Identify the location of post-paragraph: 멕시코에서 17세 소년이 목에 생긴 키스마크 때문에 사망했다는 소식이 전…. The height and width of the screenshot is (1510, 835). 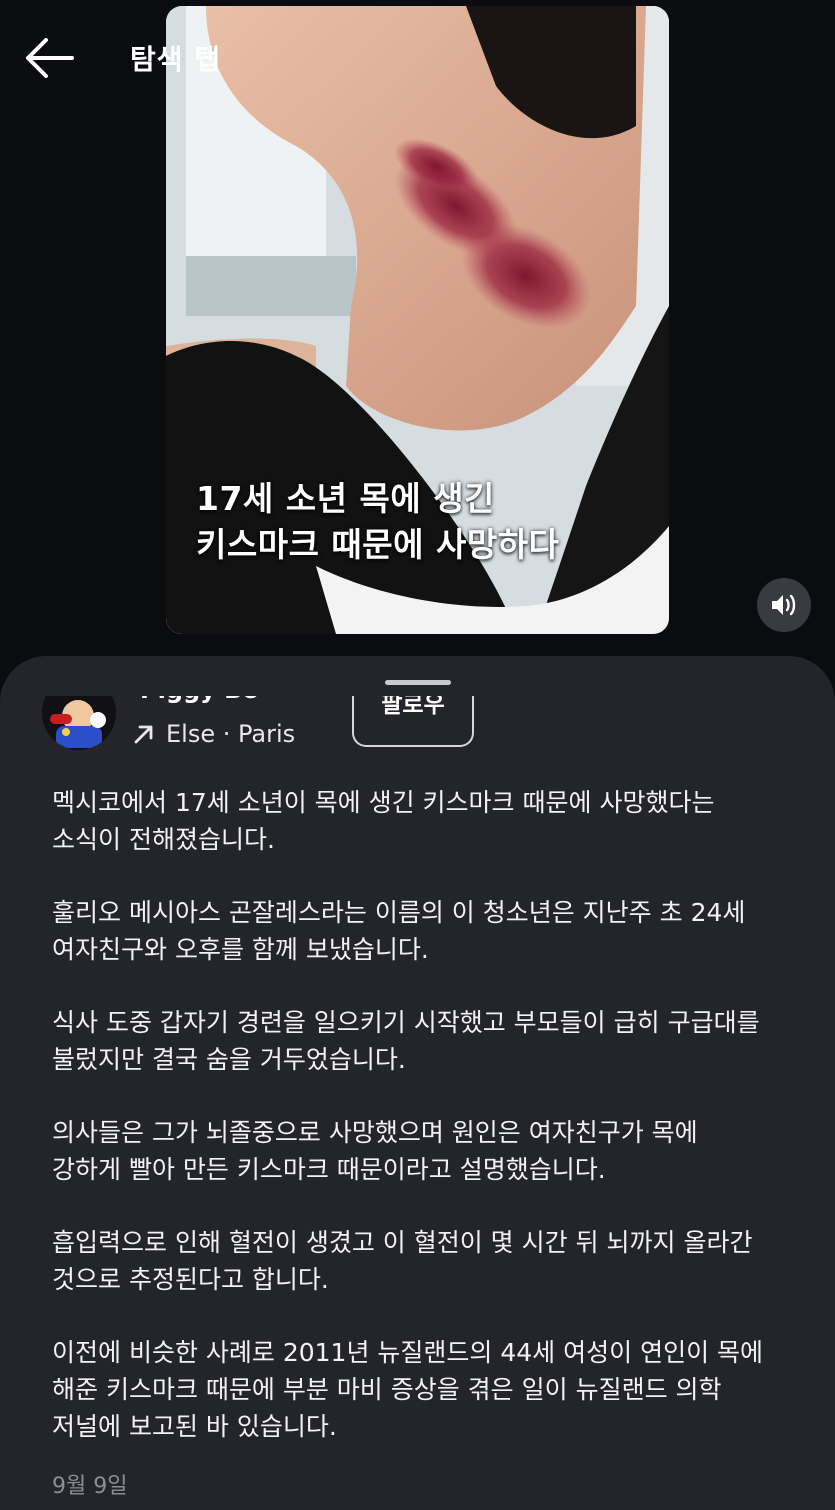
(383, 821).